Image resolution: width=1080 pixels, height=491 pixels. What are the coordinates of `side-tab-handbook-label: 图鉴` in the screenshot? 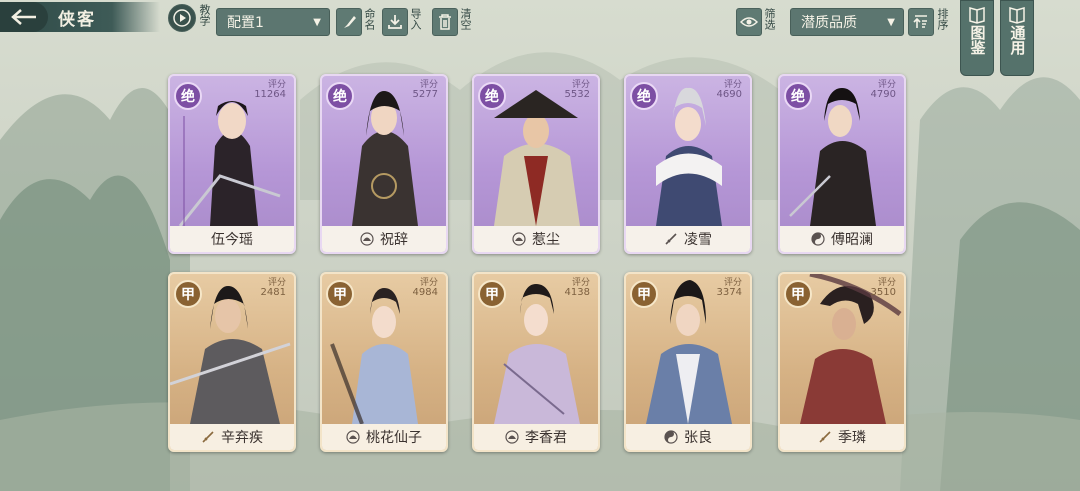 It's located at (977, 40).